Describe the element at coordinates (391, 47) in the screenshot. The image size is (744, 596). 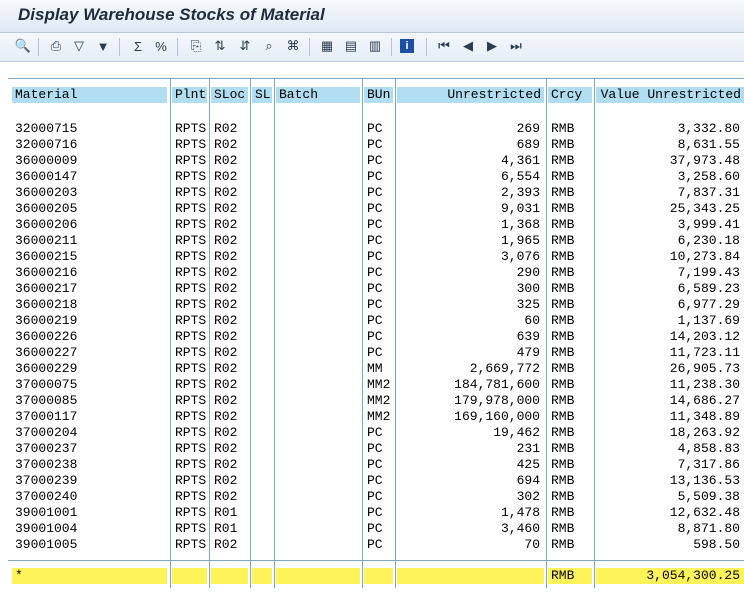
I see `toolbar-separator` at that location.